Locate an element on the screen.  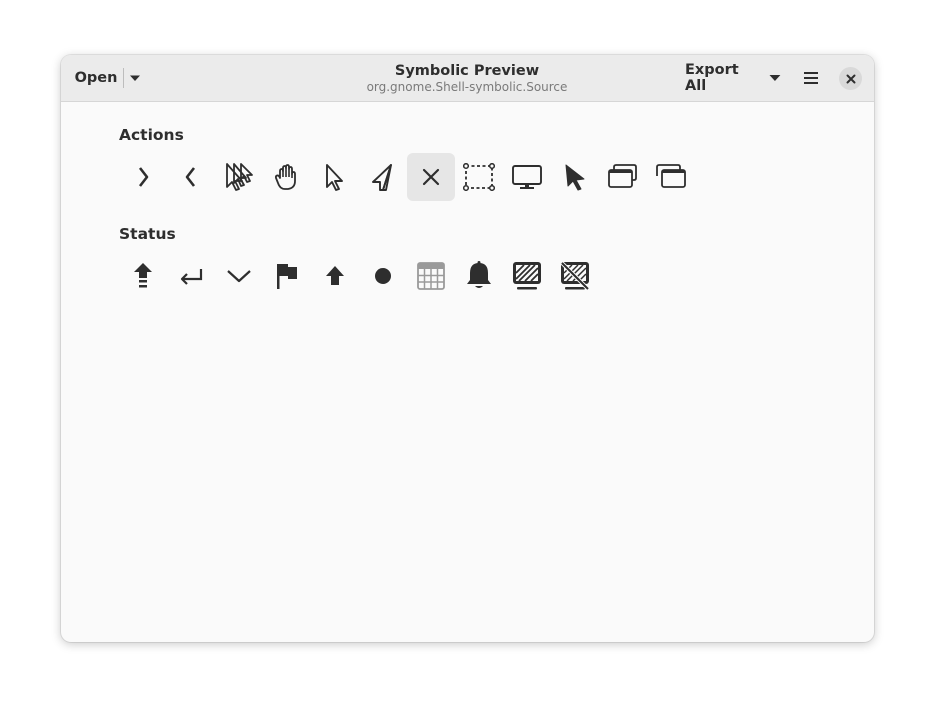
section-title-actions: Actions is located at coordinates (151, 135).